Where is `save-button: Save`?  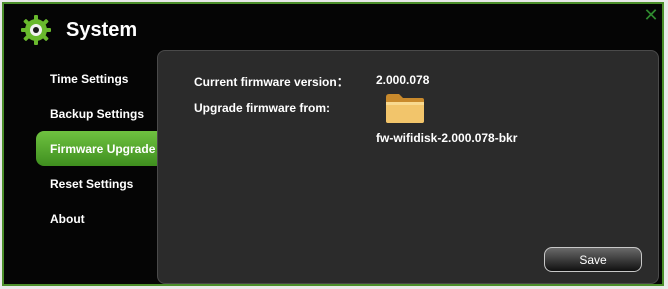
save-button: Save is located at coordinates (593, 259).